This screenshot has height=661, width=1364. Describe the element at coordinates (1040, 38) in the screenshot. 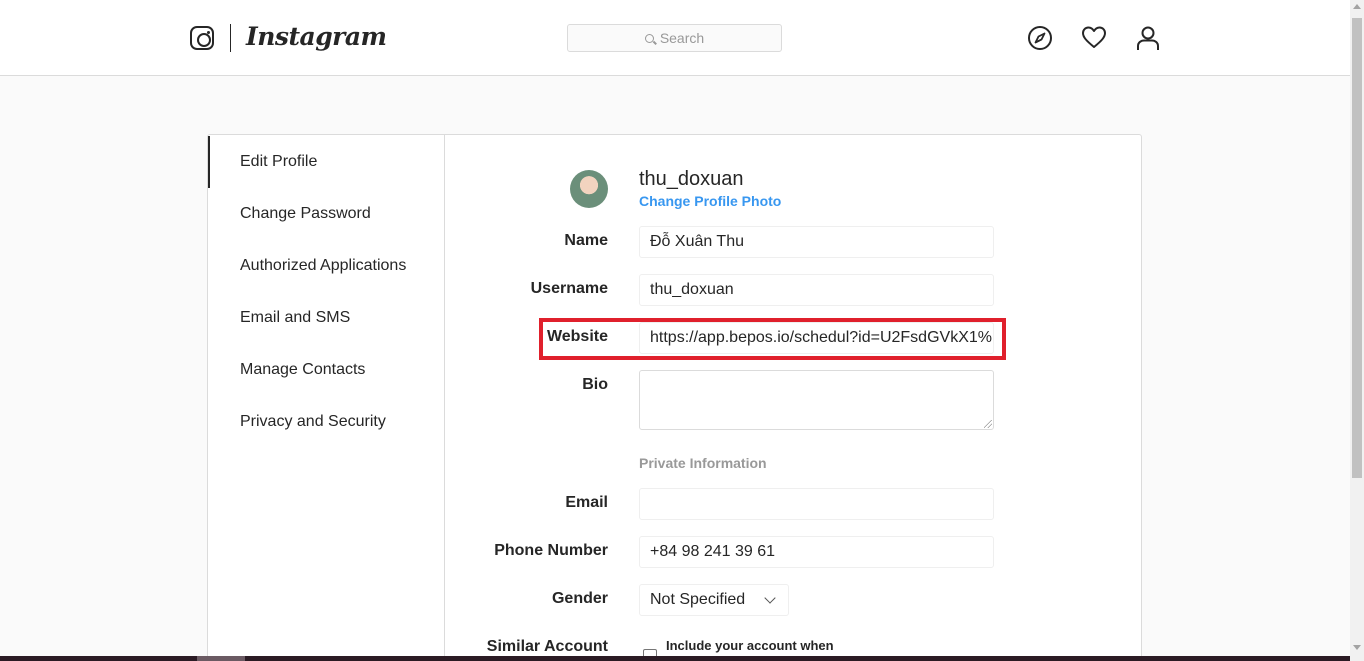

I see `compass-icon` at that location.